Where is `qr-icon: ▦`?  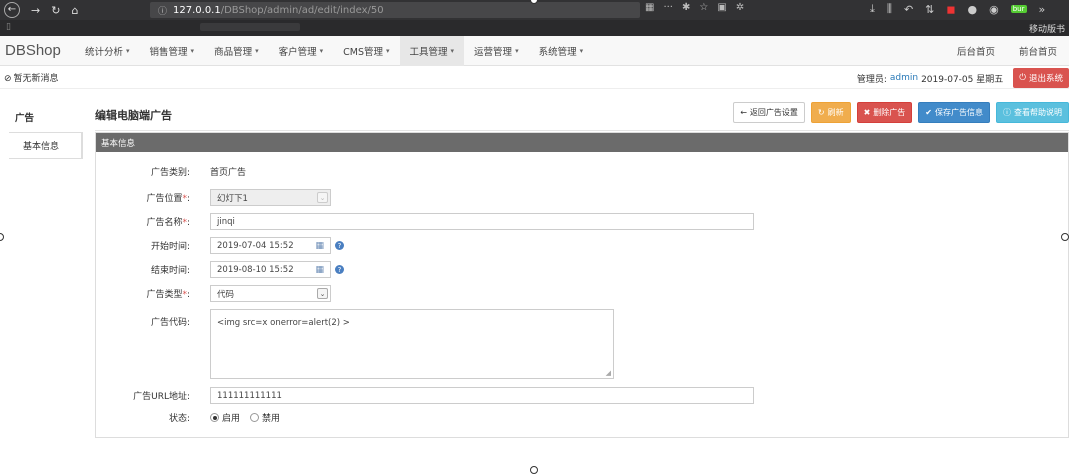
qr-icon: ▦ is located at coordinates (649, 7).